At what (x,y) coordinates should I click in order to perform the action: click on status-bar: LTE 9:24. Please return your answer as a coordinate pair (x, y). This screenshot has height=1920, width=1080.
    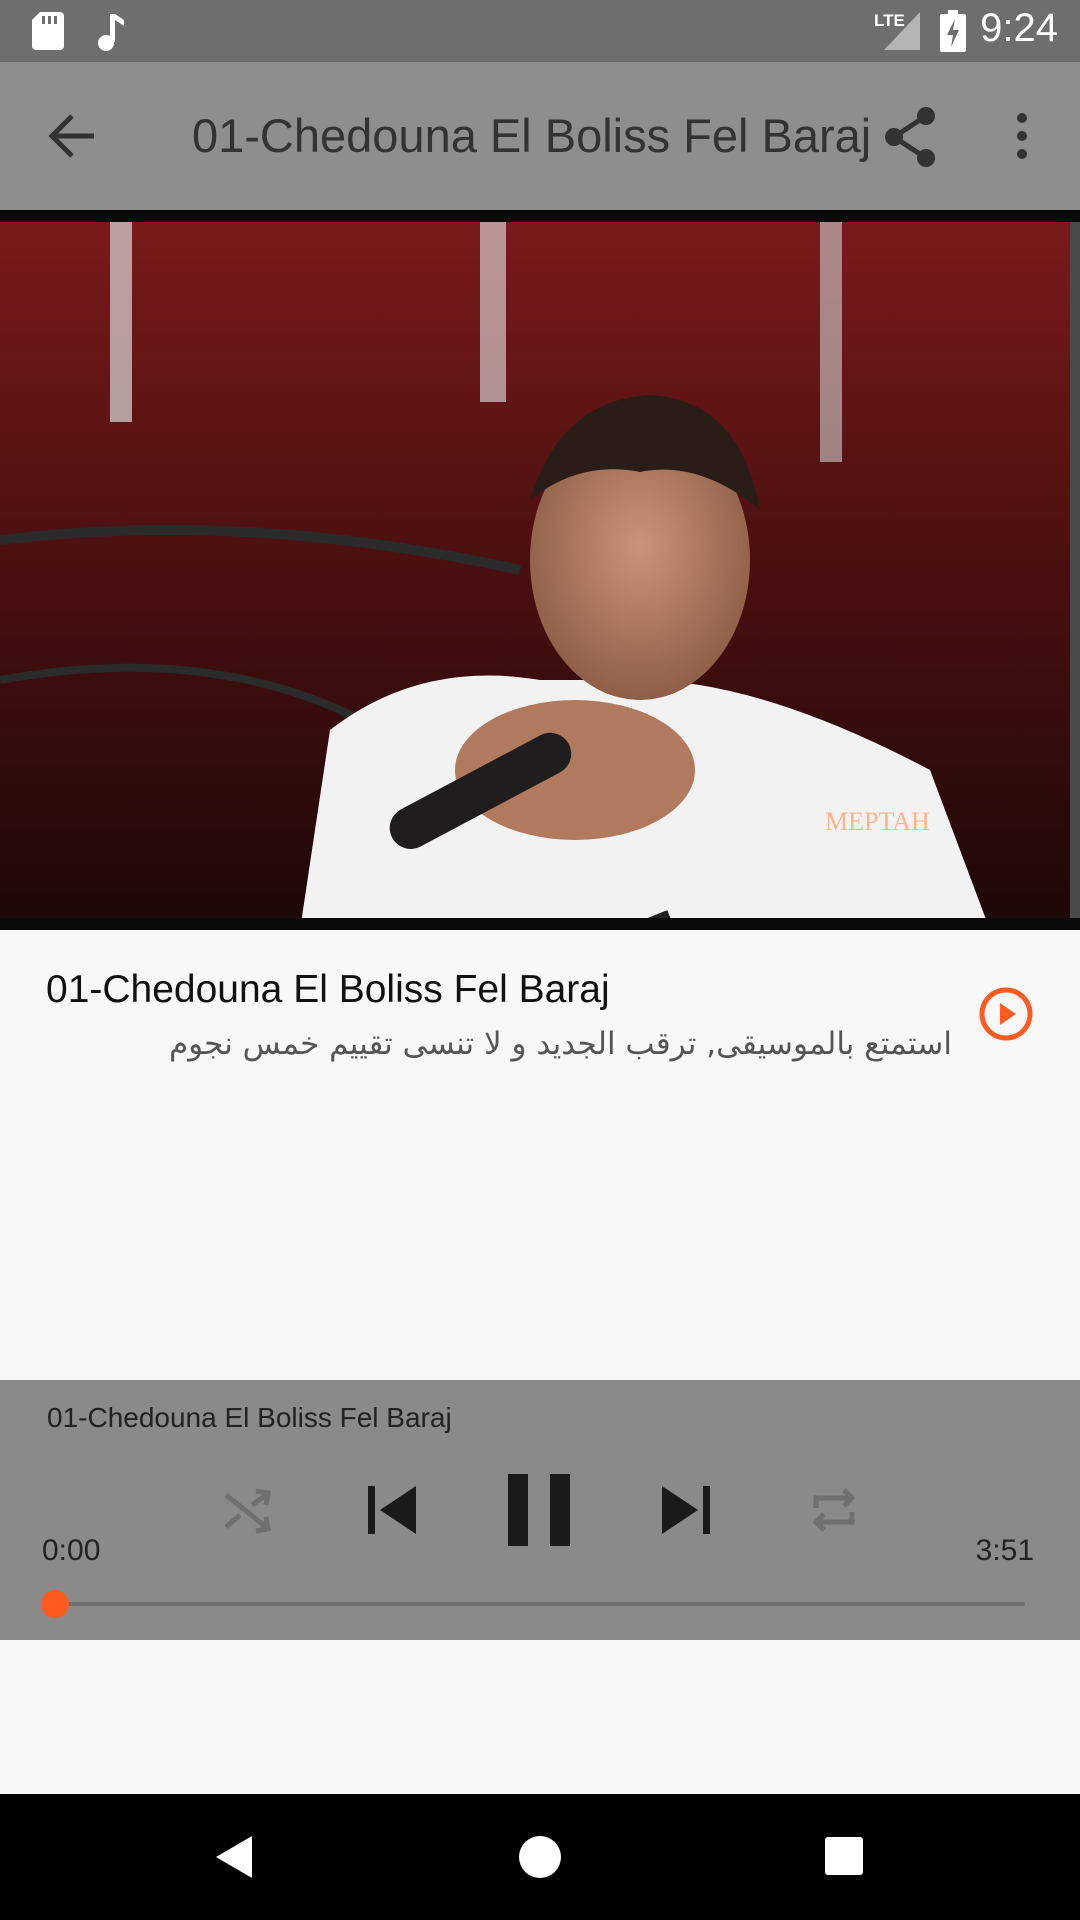
    Looking at the image, I should click on (540, 31).